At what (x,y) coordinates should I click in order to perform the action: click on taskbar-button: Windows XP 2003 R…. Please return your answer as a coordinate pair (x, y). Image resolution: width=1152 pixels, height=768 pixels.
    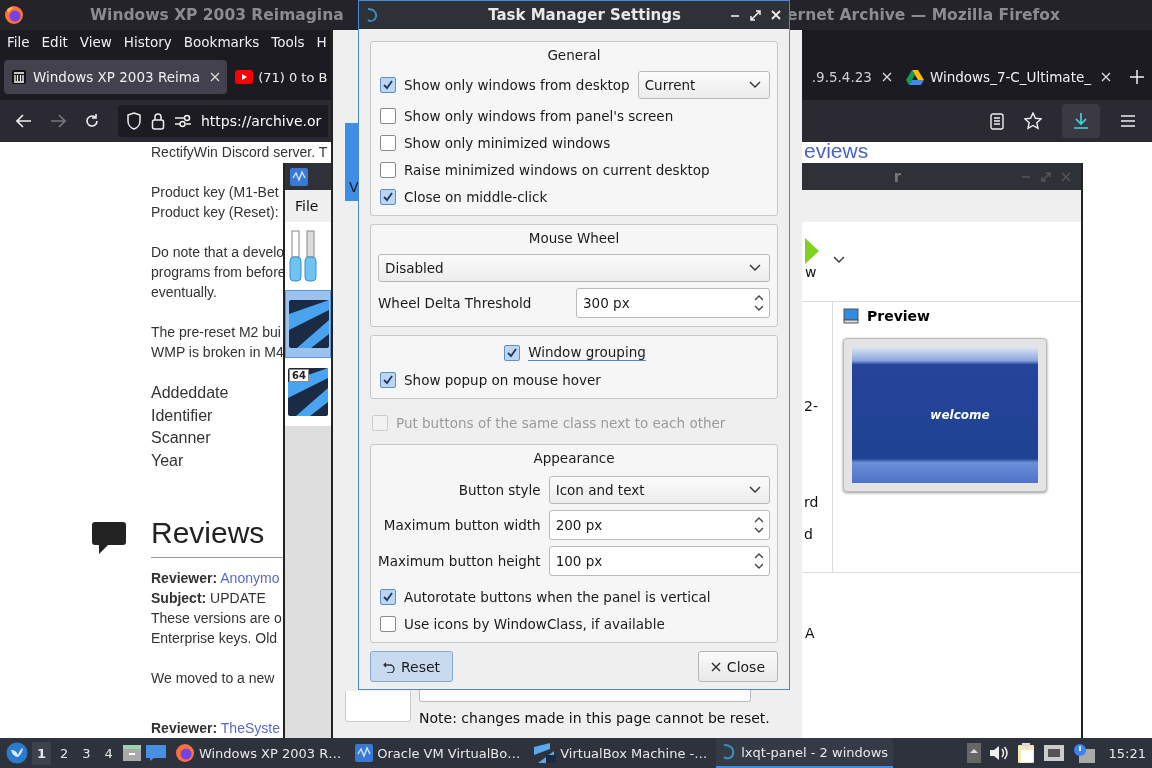
    Looking at the image, I should click on (258, 753).